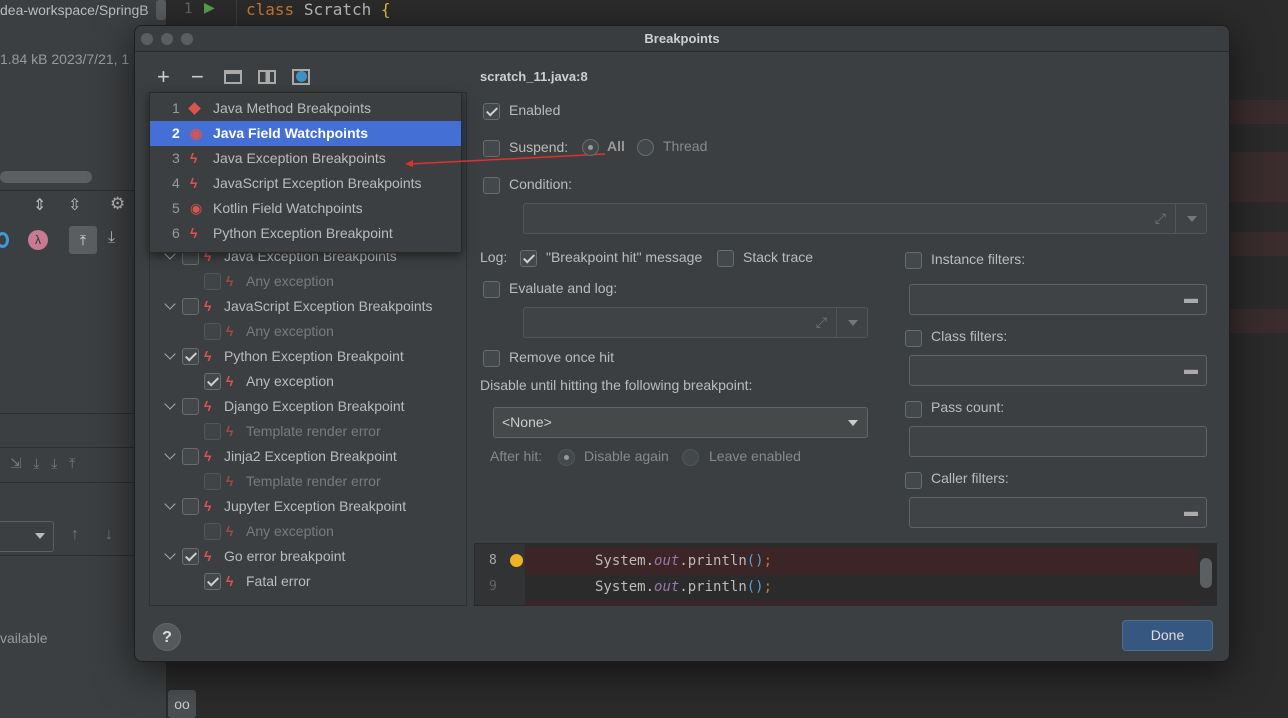 The height and width of the screenshot is (718, 1288). Describe the element at coordinates (645, 147) in the screenshot. I see `suspend-thread-radio` at that location.